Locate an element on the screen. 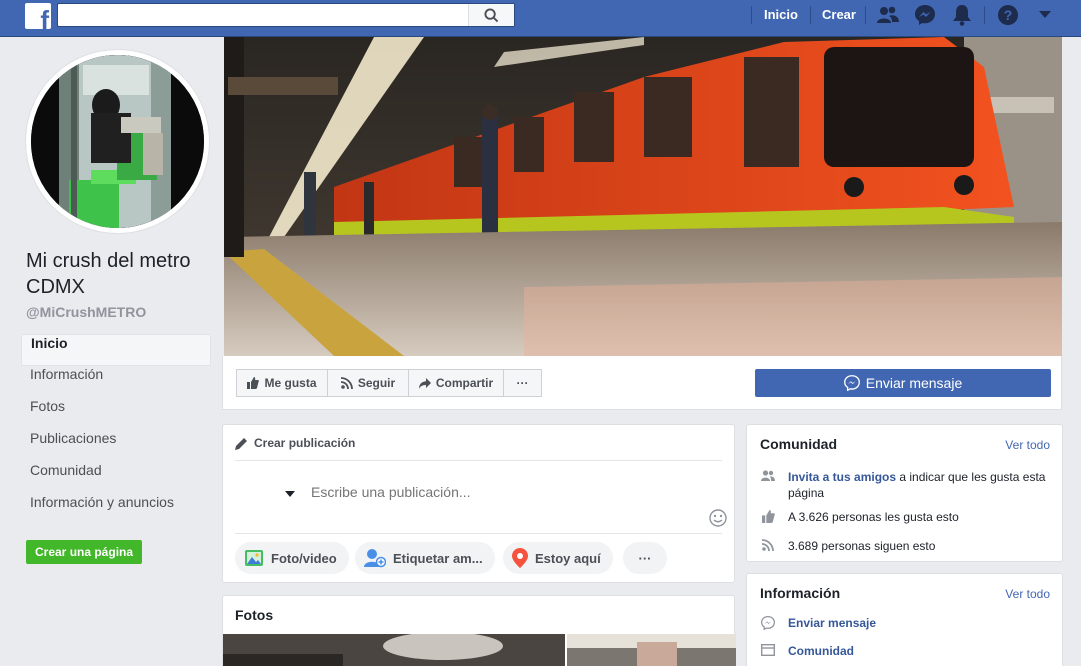  search-icon is located at coordinates (491, 14).